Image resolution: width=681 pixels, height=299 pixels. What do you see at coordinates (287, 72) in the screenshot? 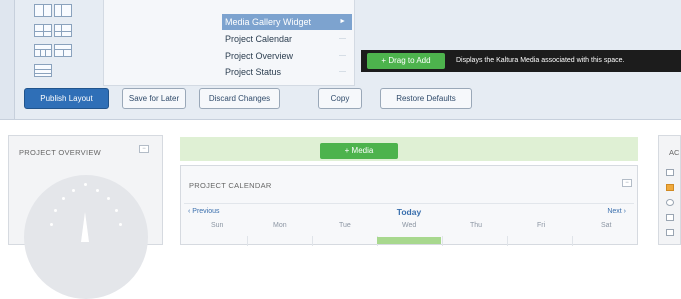
I see `widget-item-project-status: Project Status —` at bounding box center [287, 72].